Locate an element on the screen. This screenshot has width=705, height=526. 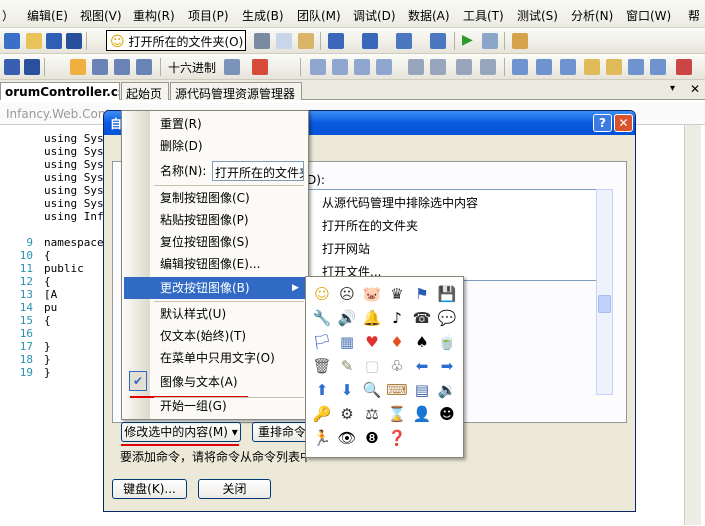
tab-start-page: 起始页 is located at coordinates (145, 91).